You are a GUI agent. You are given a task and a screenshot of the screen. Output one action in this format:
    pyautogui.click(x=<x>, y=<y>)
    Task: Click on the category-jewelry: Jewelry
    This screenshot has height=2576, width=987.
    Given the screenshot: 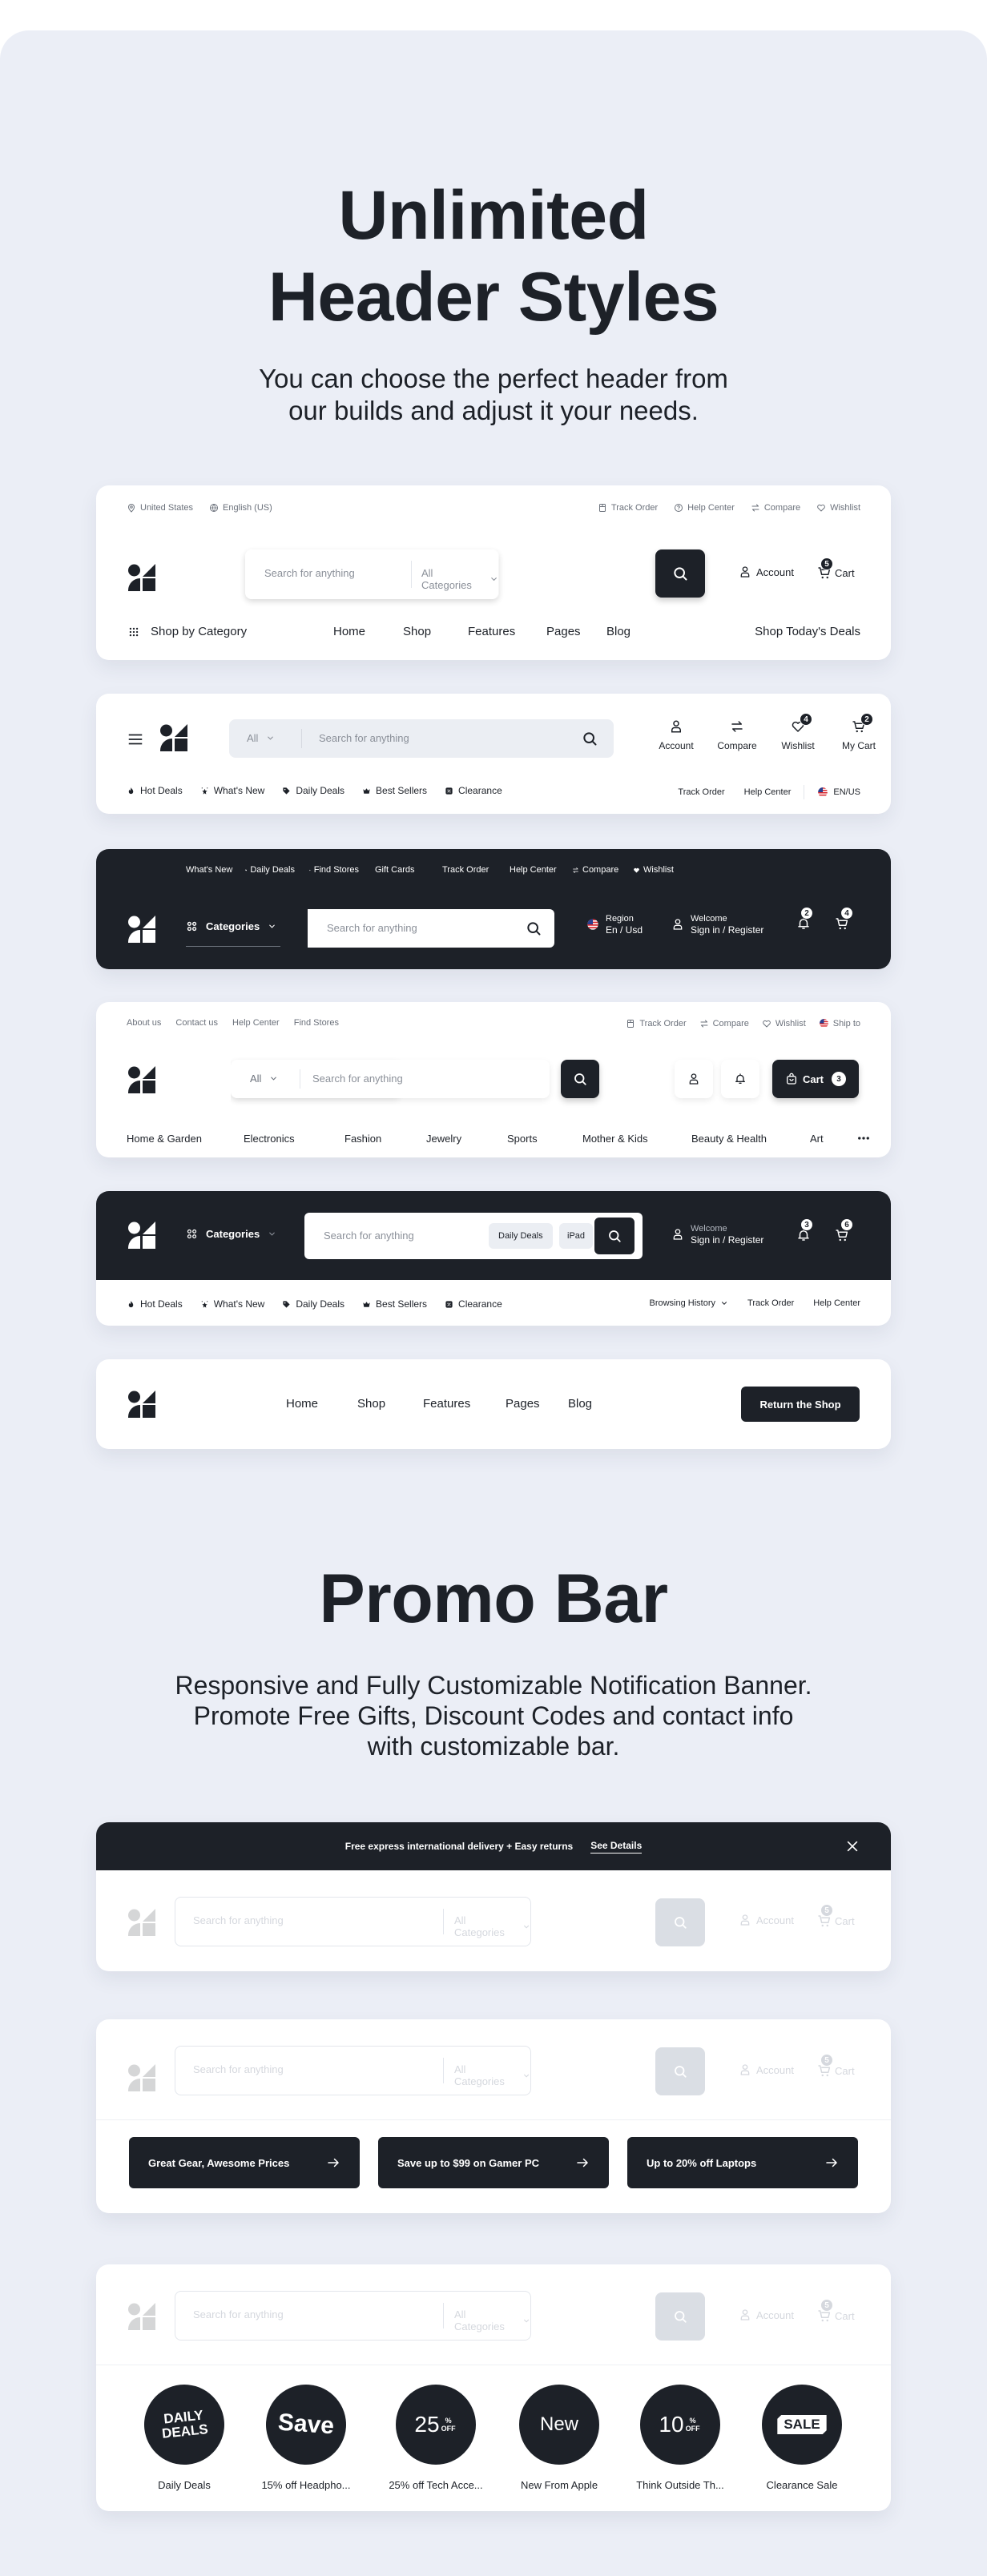 What is the action you would take?
    pyautogui.click(x=466, y=1139)
    